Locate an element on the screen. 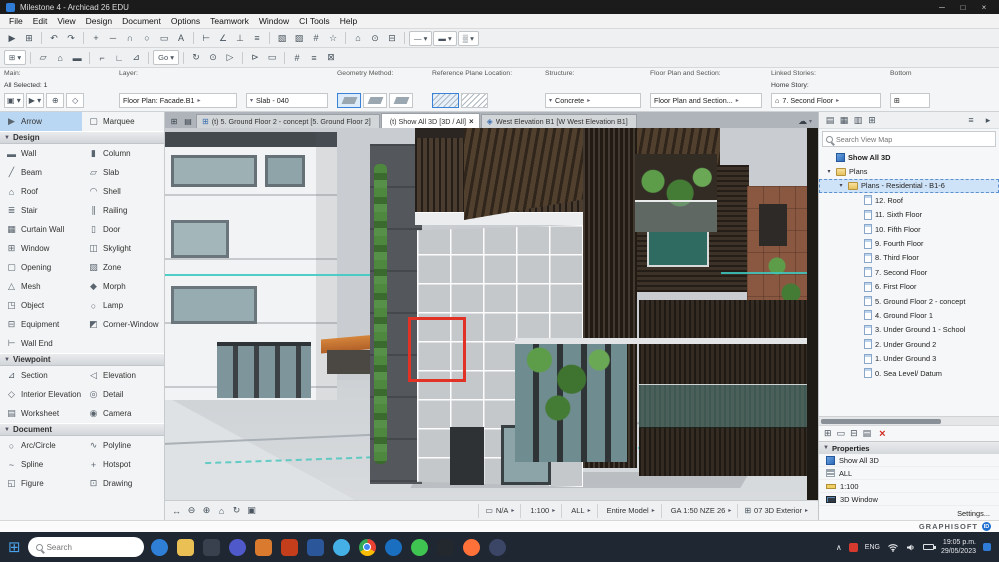 This screenshot has height=562, width=999. toolbox-tool: ▯ Door is located at coordinates (123, 229).